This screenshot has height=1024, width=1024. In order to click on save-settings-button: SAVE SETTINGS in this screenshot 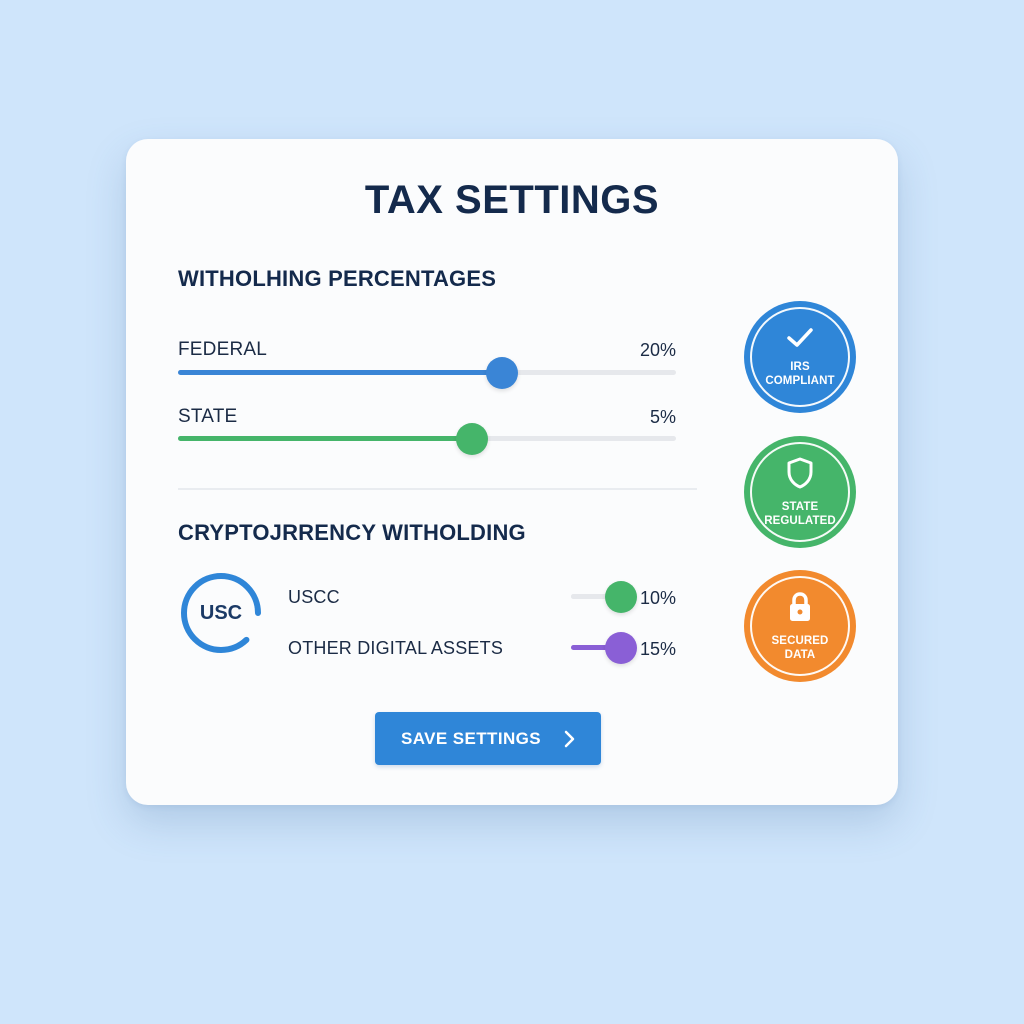, I will do `click(488, 738)`.